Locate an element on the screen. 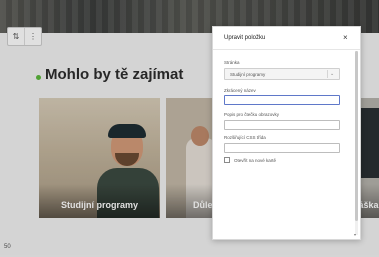 Image resolution: width=379 pixels, height=257 pixels. dialog-scrollbar-thumb is located at coordinates (356, 136).